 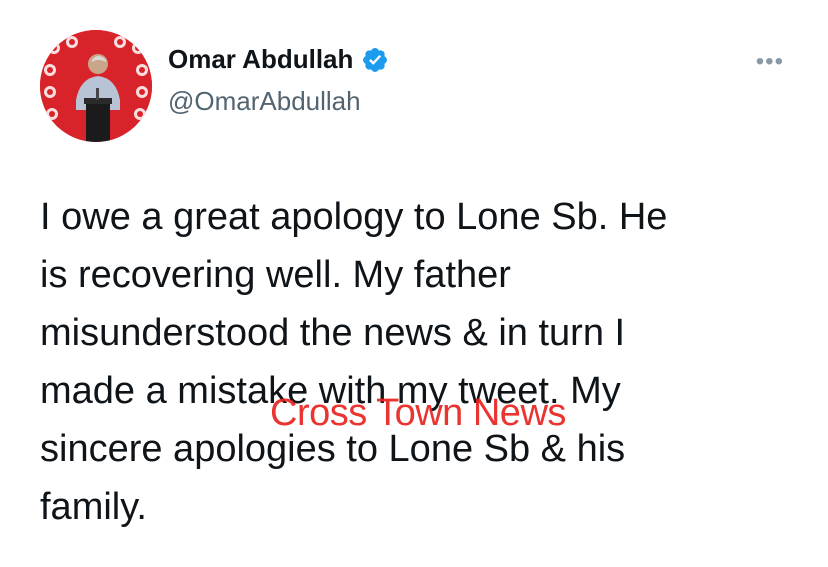 What do you see at coordinates (418, 413) in the screenshot?
I see `watermark-text: Cross Town News` at bounding box center [418, 413].